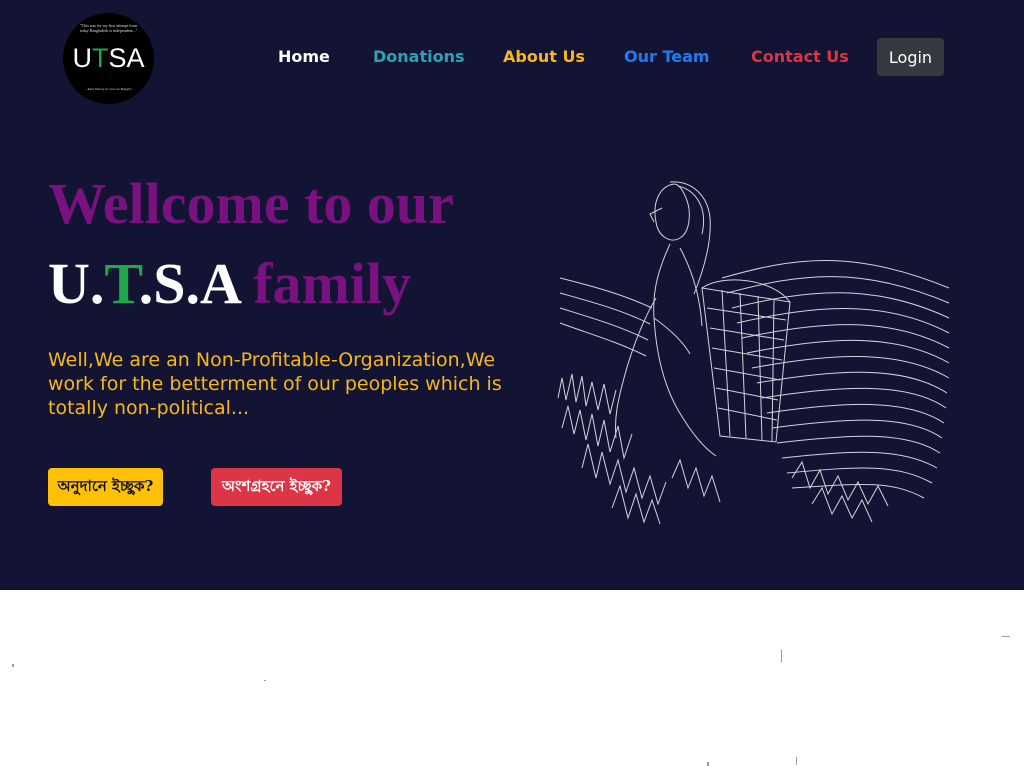  I want to click on logo-bottom-text: ...Real history is own, be Bangla", so click(108, 89).